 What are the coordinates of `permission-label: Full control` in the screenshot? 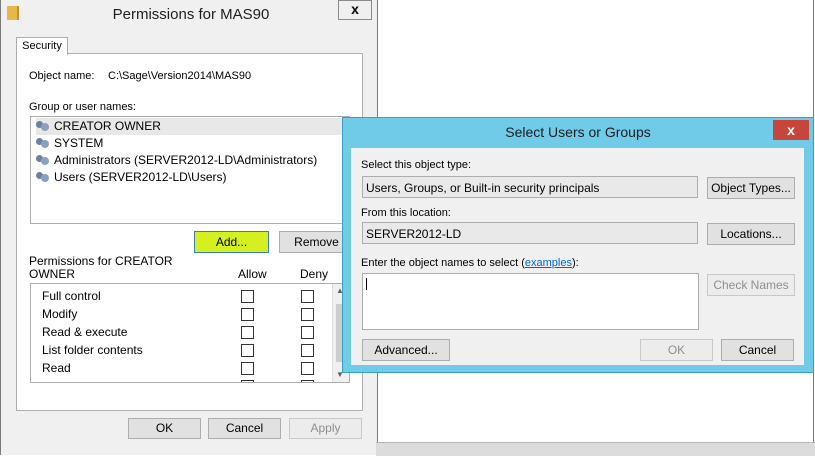 It's located at (71, 296).